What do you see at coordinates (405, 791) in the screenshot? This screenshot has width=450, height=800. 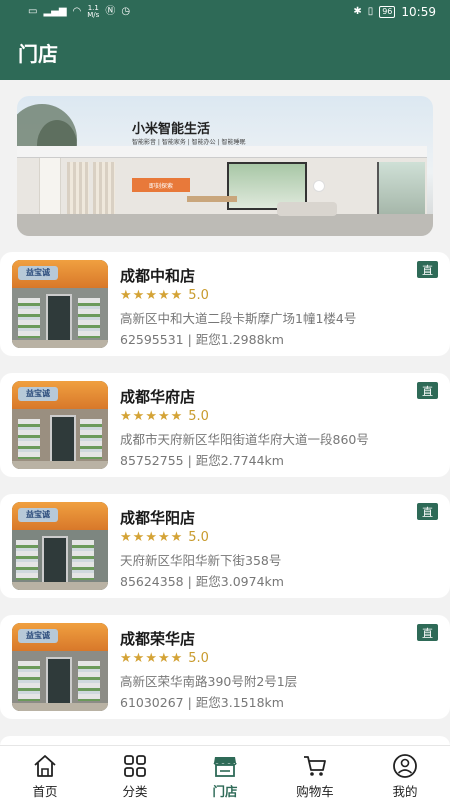 I see `nav-label-profile: 我的` at bounding box center [405, 791].